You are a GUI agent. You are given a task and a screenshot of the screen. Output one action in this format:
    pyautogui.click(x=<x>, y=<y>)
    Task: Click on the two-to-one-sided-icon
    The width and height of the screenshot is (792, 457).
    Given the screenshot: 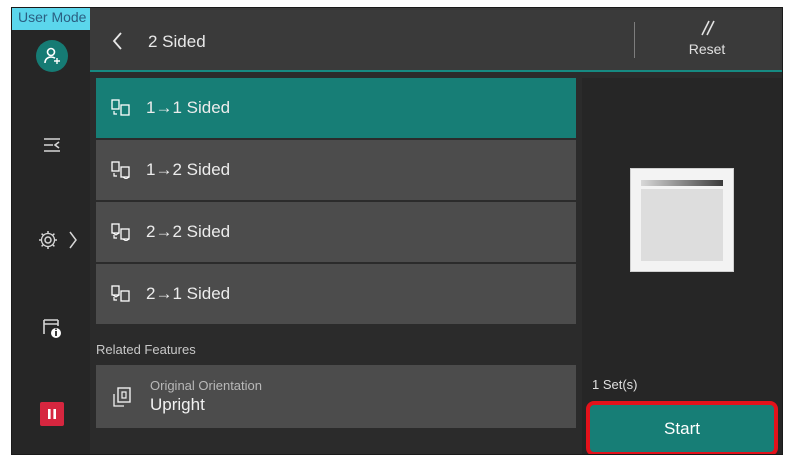 What is the action you would take?
    pyautogui.click(x=121, y=294)
    